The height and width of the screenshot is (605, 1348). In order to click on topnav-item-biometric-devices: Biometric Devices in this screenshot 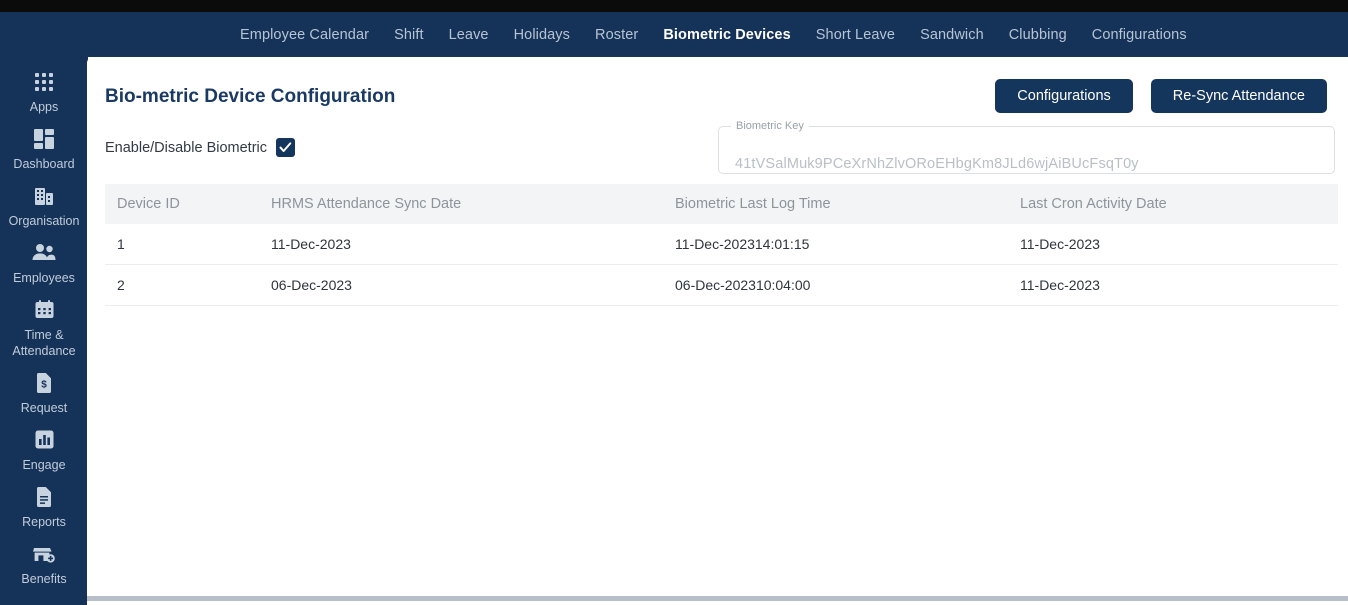, I will do `click(726, 35)`.